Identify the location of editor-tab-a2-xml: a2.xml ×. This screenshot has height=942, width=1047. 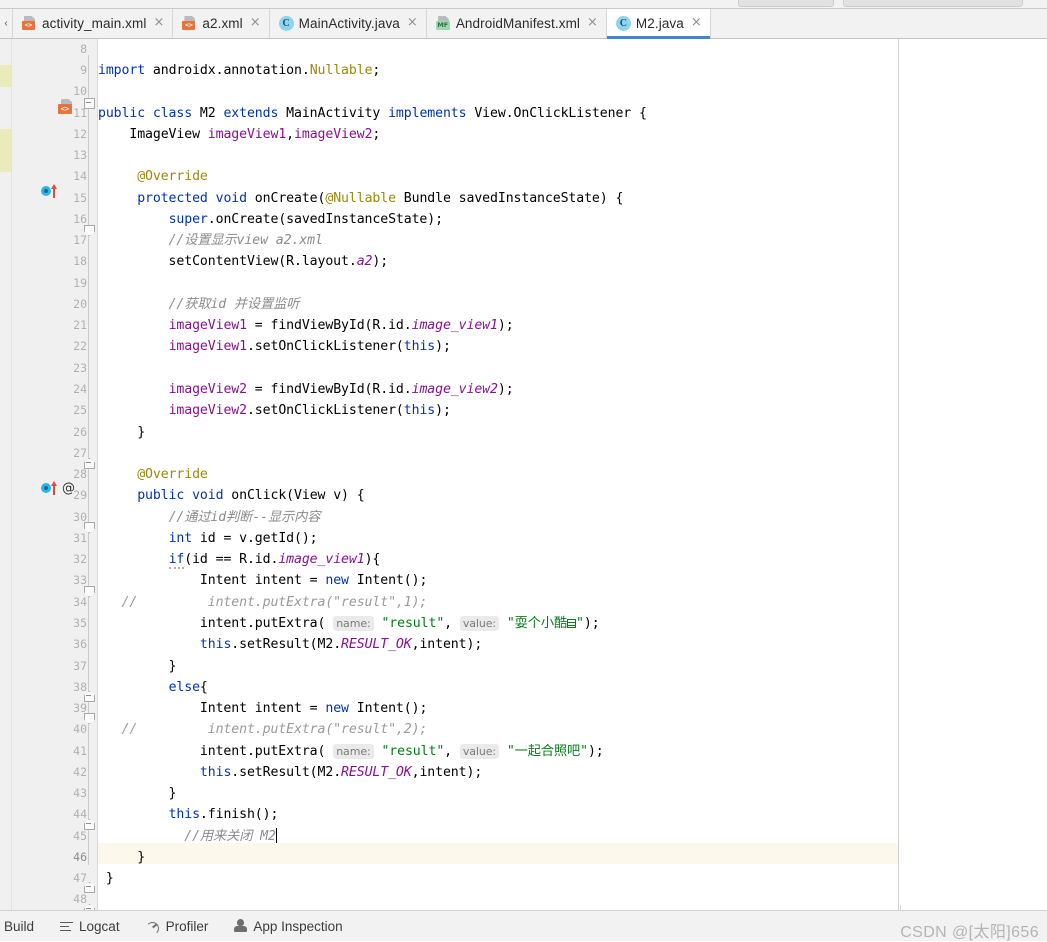
(221, 23).